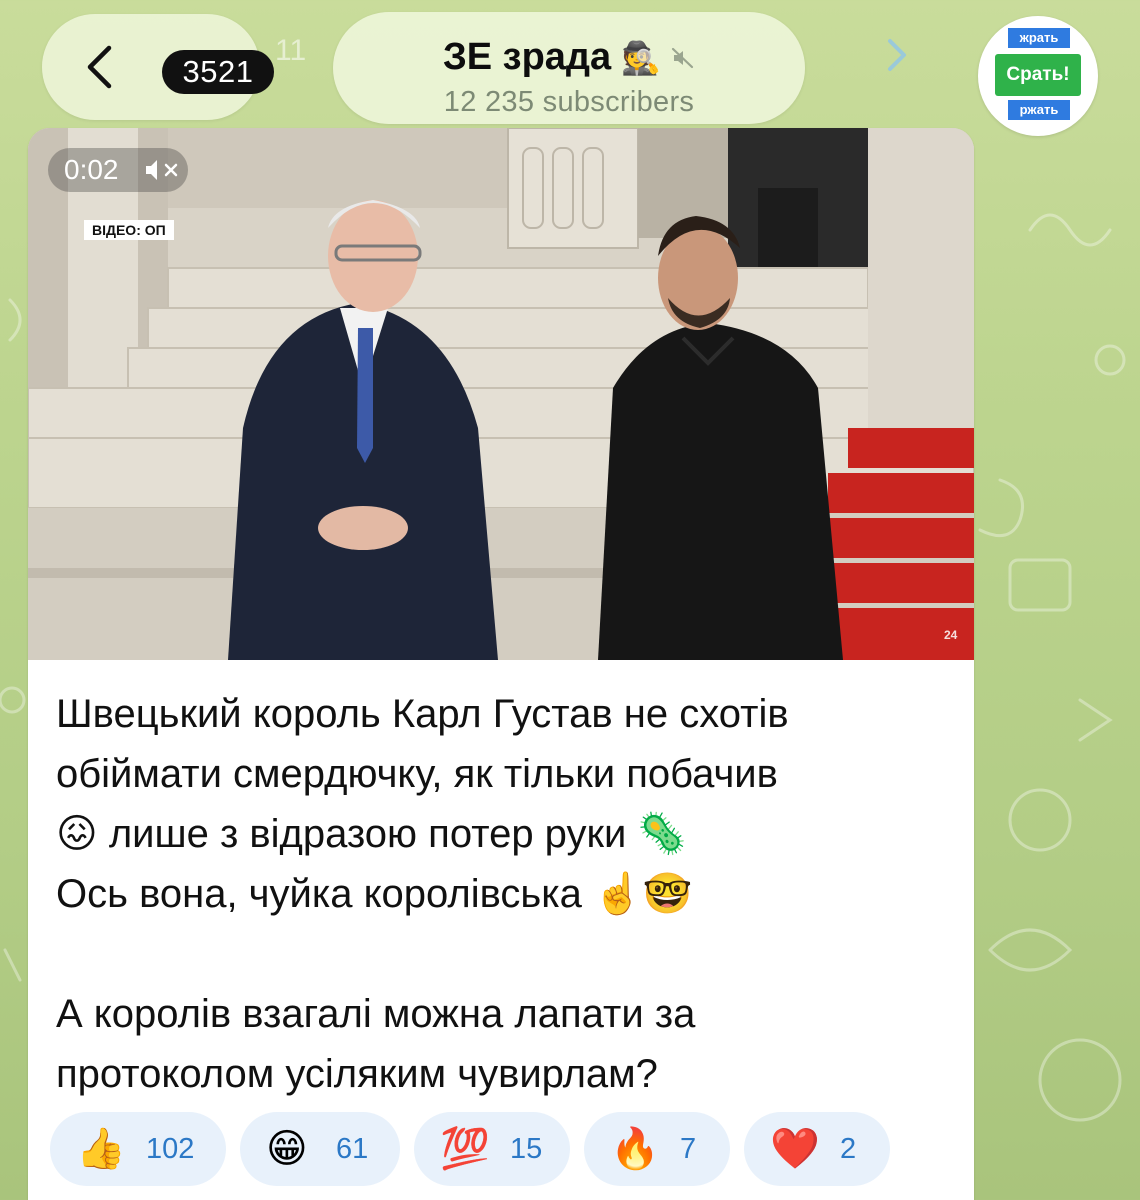 This screenshot has height=1200, width=1140. Describe the element at coordinates (1039, 38) in the screenshot. I see `avatar-text-top: жрать` at that location.